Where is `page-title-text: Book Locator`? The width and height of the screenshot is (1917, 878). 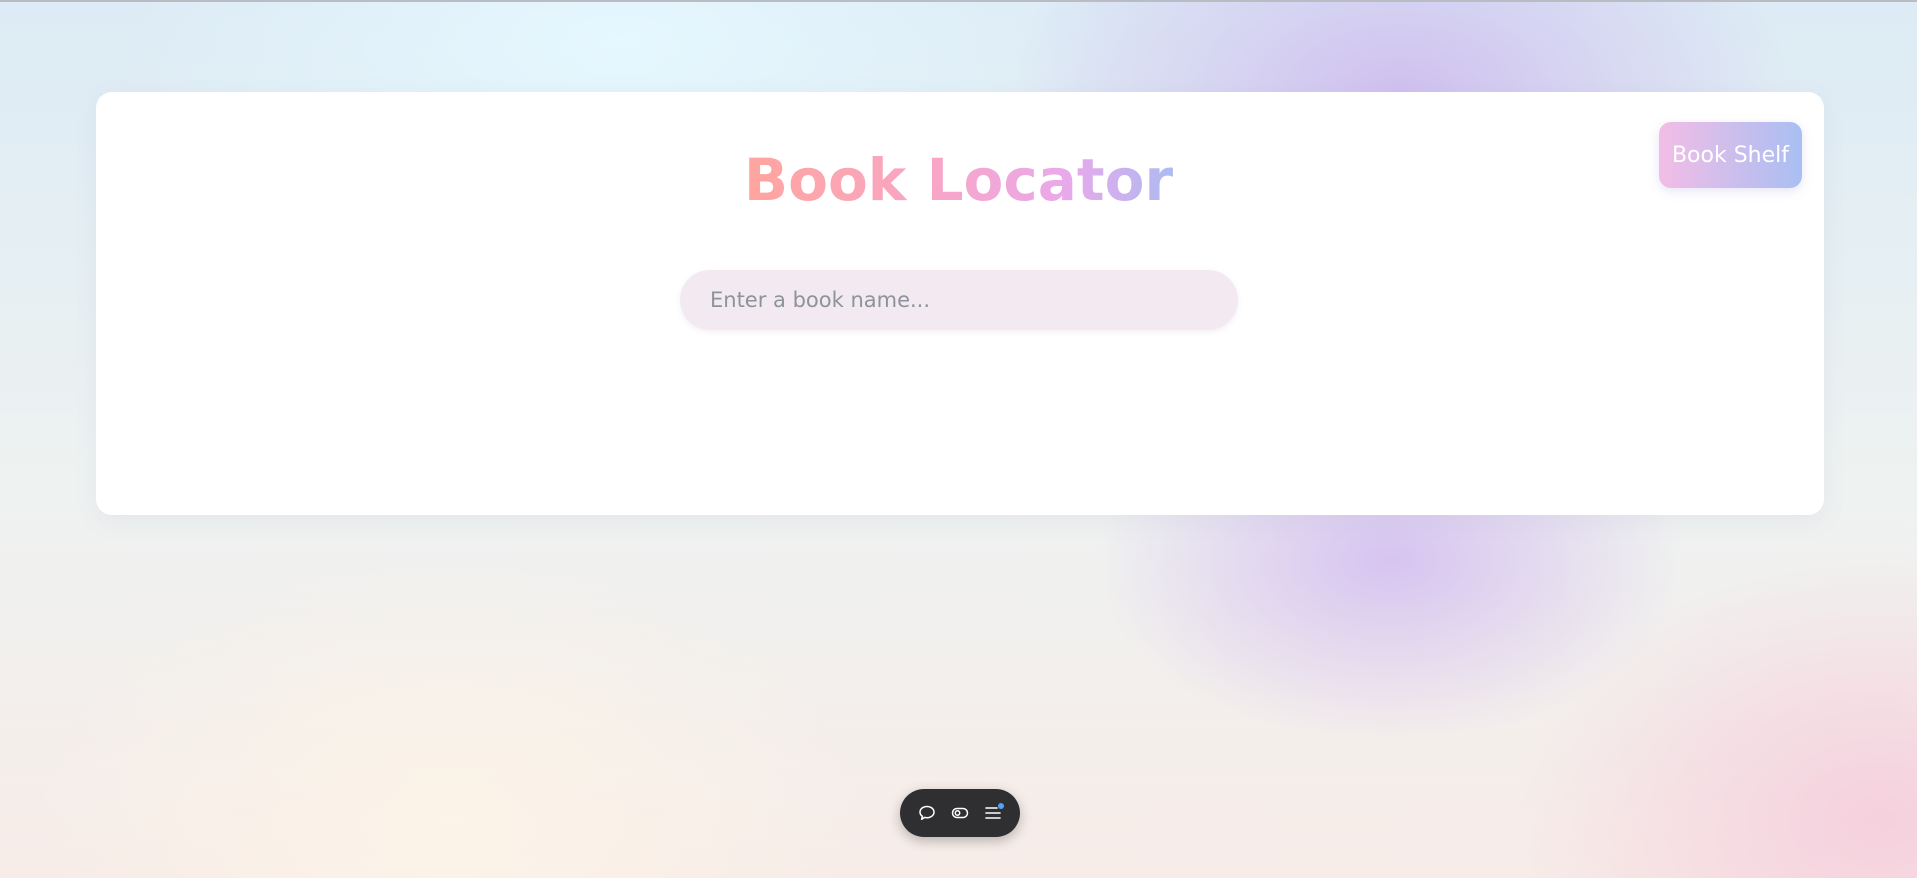 page-title-text: Book Locator is located at coordinates (958, 180).